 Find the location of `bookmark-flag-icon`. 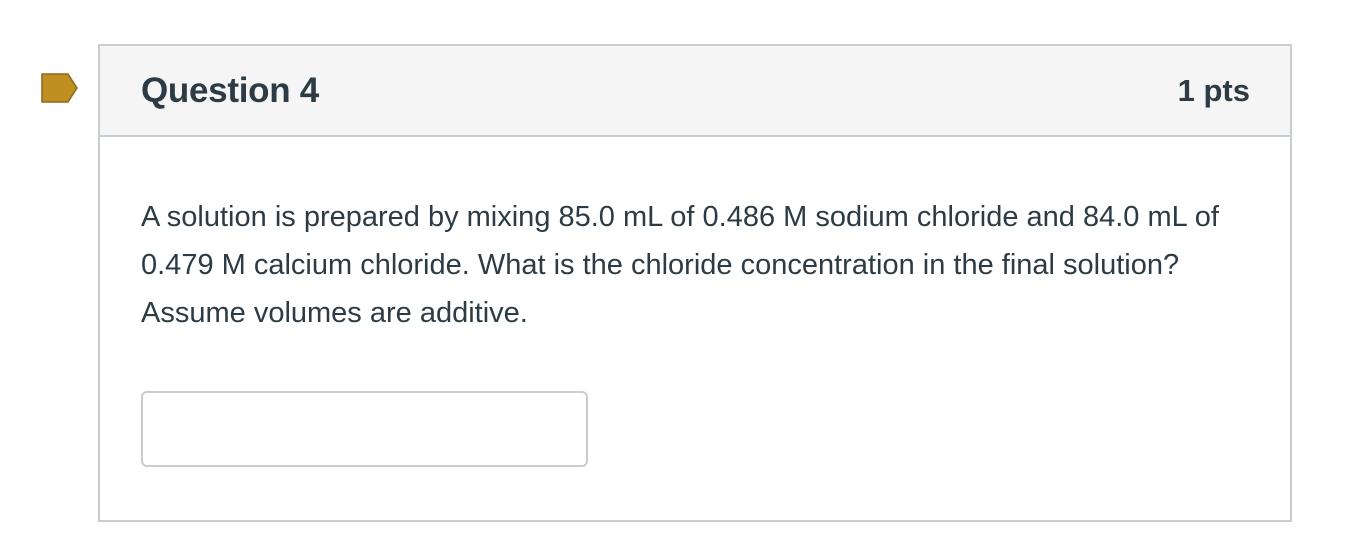

bookmark-flag-icon is located at coordinates (59, 88).